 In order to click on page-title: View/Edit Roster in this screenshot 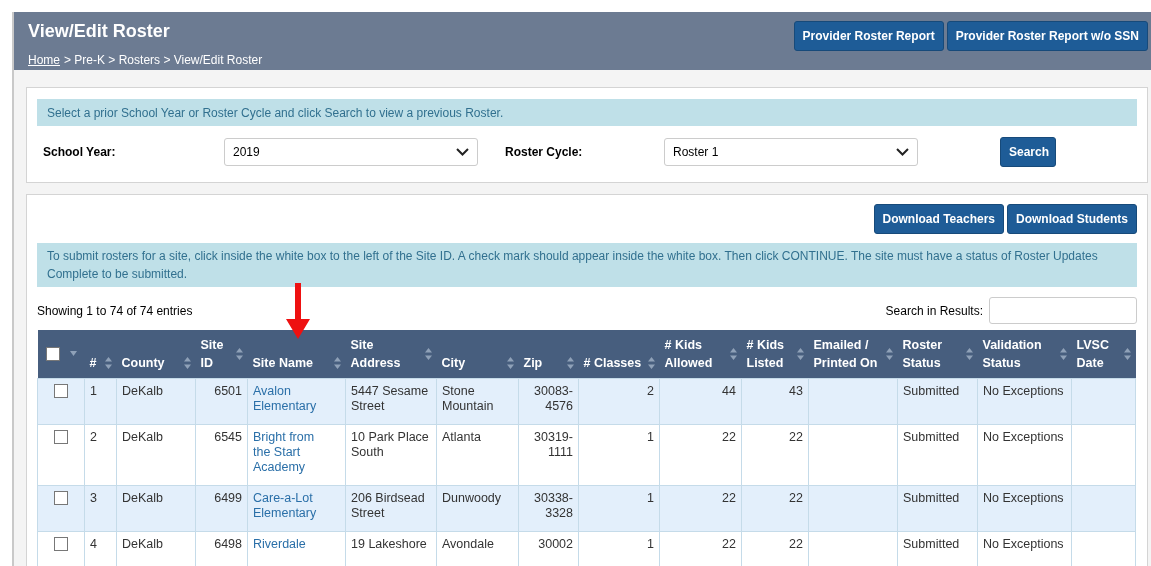, I will do `click(99, 31)`.